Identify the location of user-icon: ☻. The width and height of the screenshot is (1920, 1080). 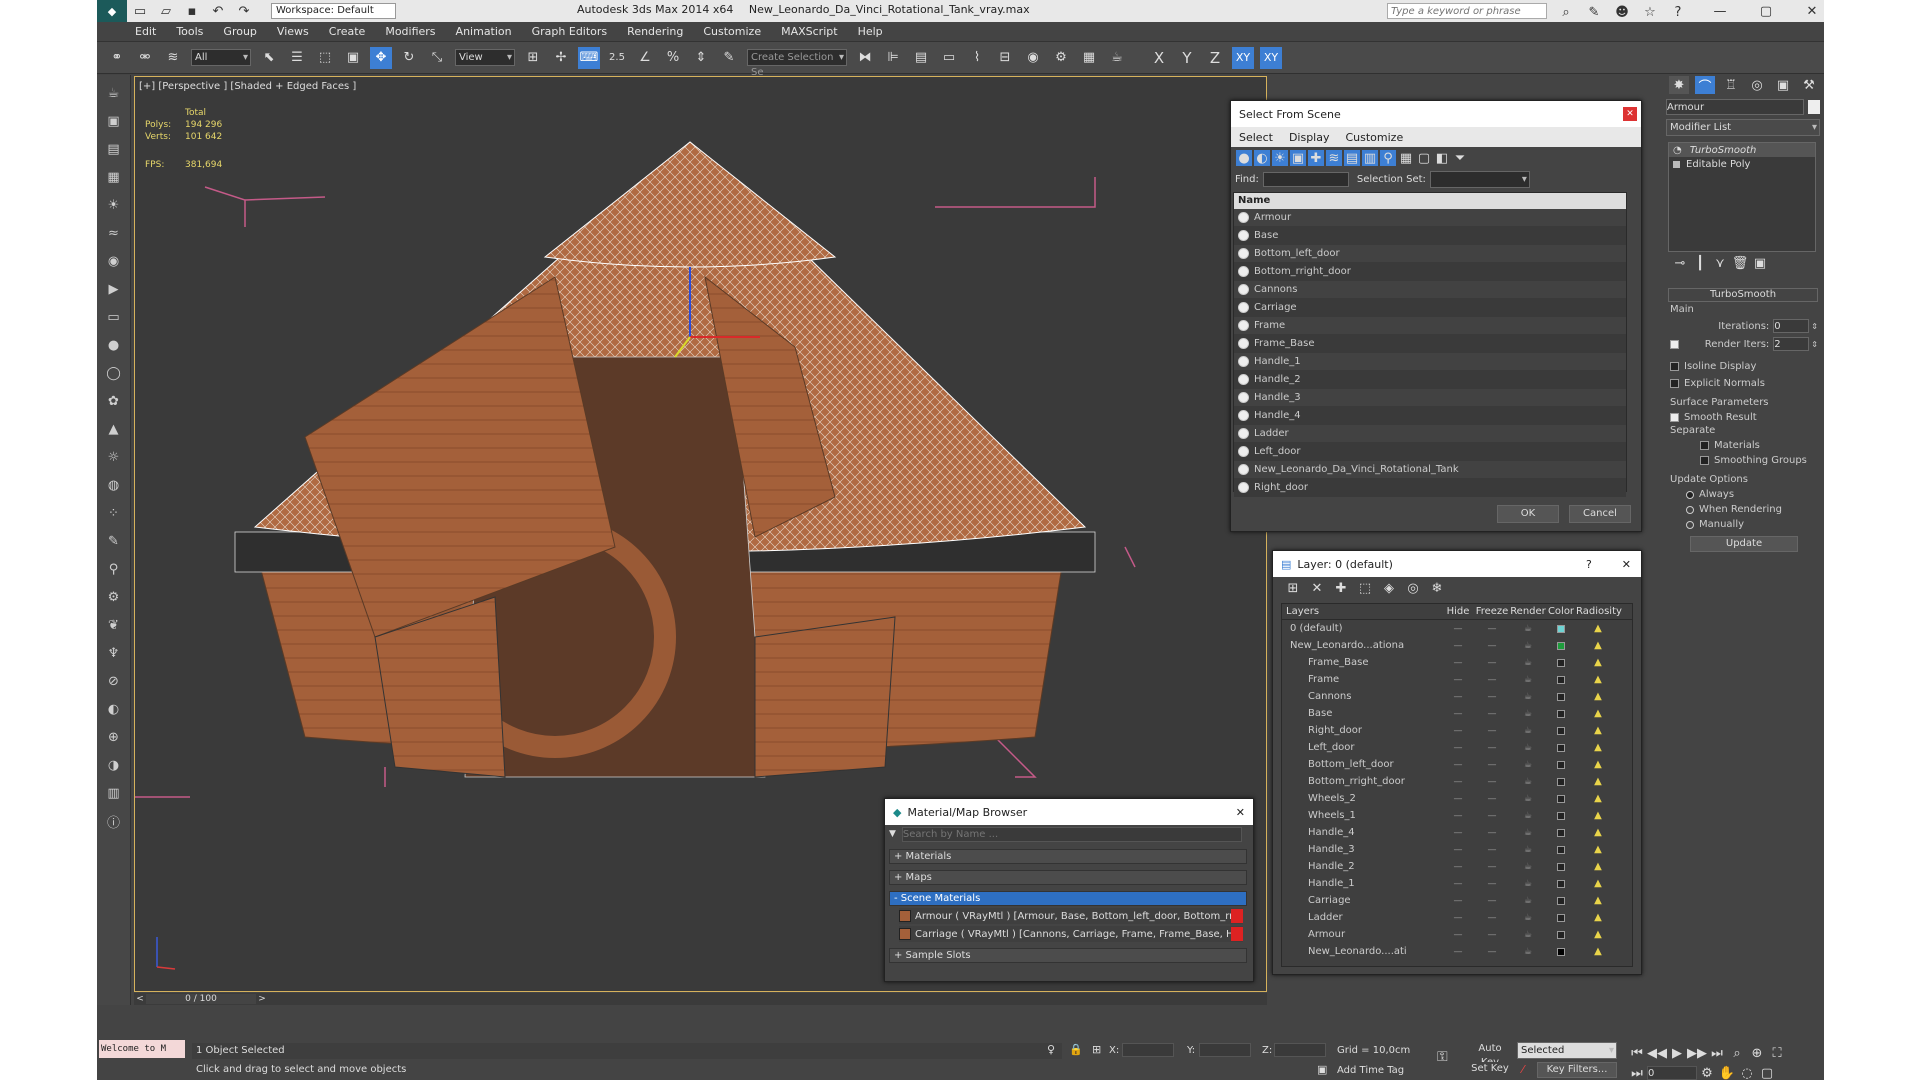
(1622, 12).